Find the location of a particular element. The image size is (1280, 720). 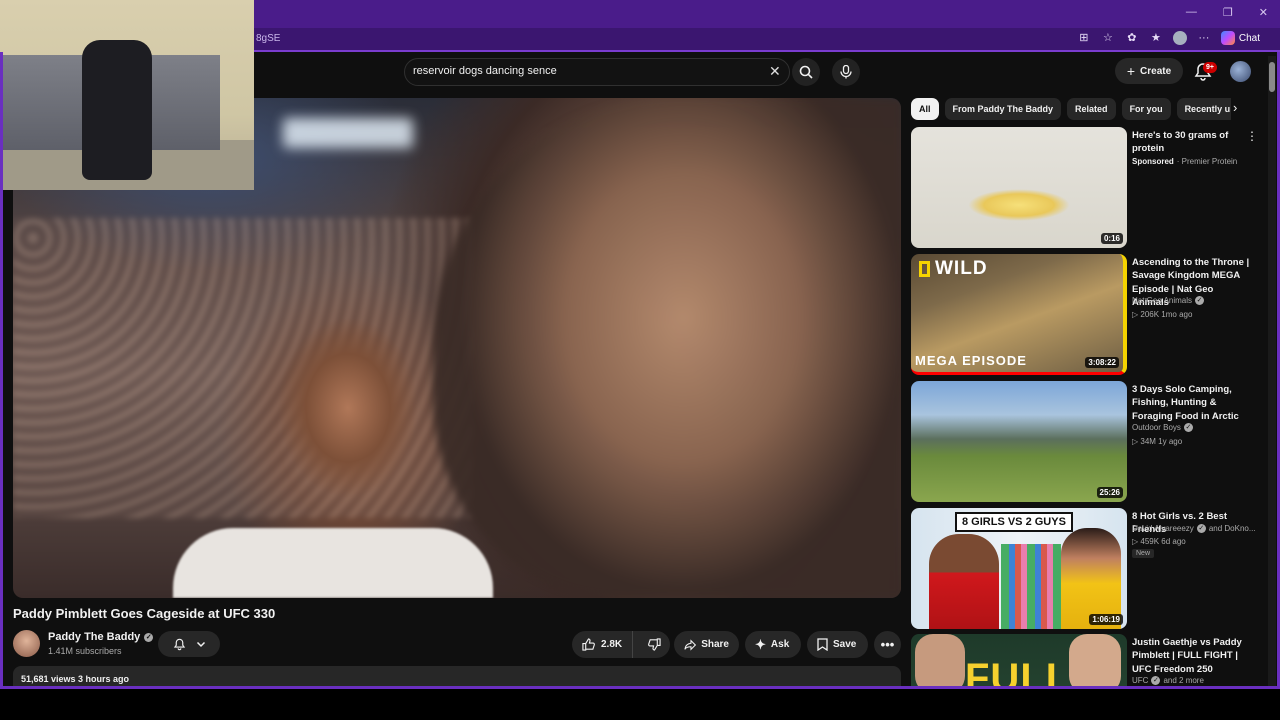

video-thumbnail: FULL is located at coordinates (1019, 660).